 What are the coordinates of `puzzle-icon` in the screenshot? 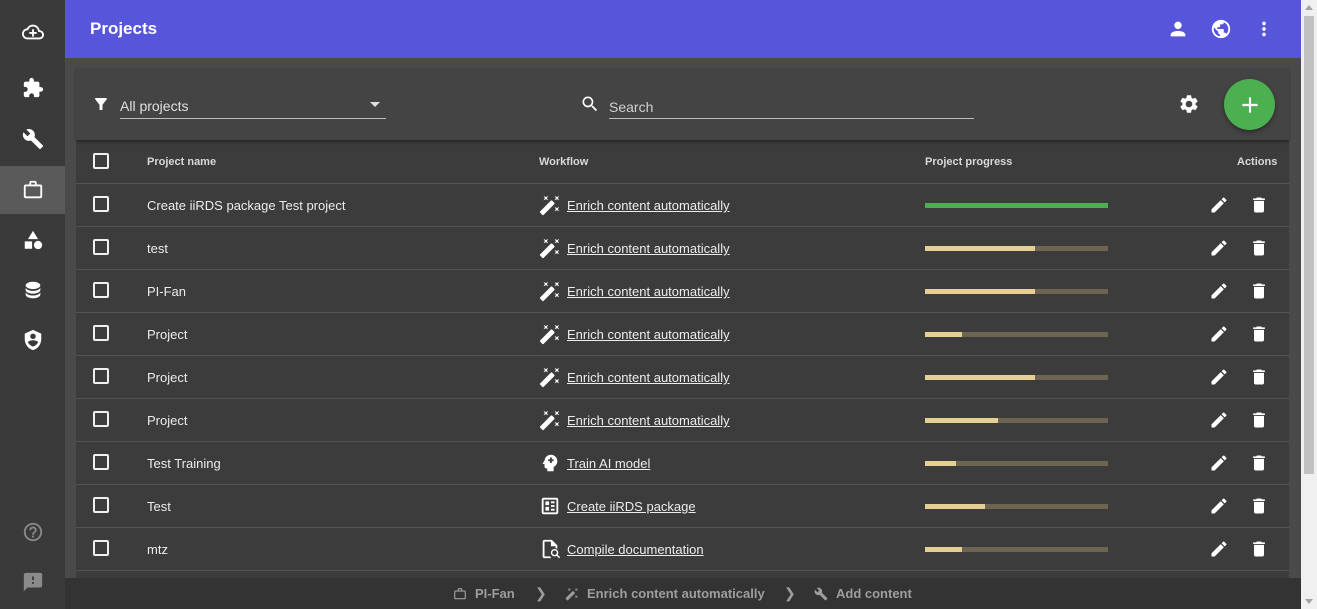 It's located at (33, 87).